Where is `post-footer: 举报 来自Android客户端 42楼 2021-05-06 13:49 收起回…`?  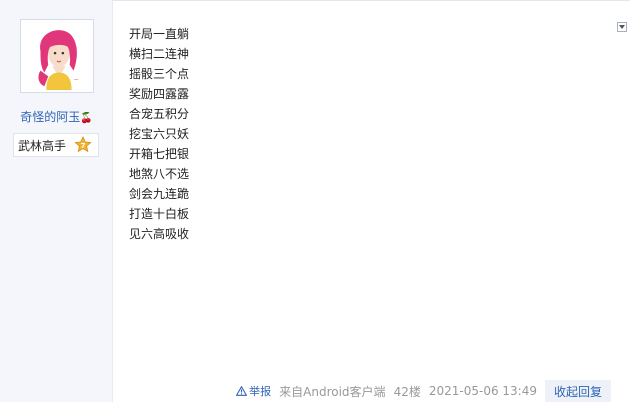
post-footer: 举报 来自Android客户端 42楼 2021-05-06 13:49 收起回… is located at coordinates (423, 391).